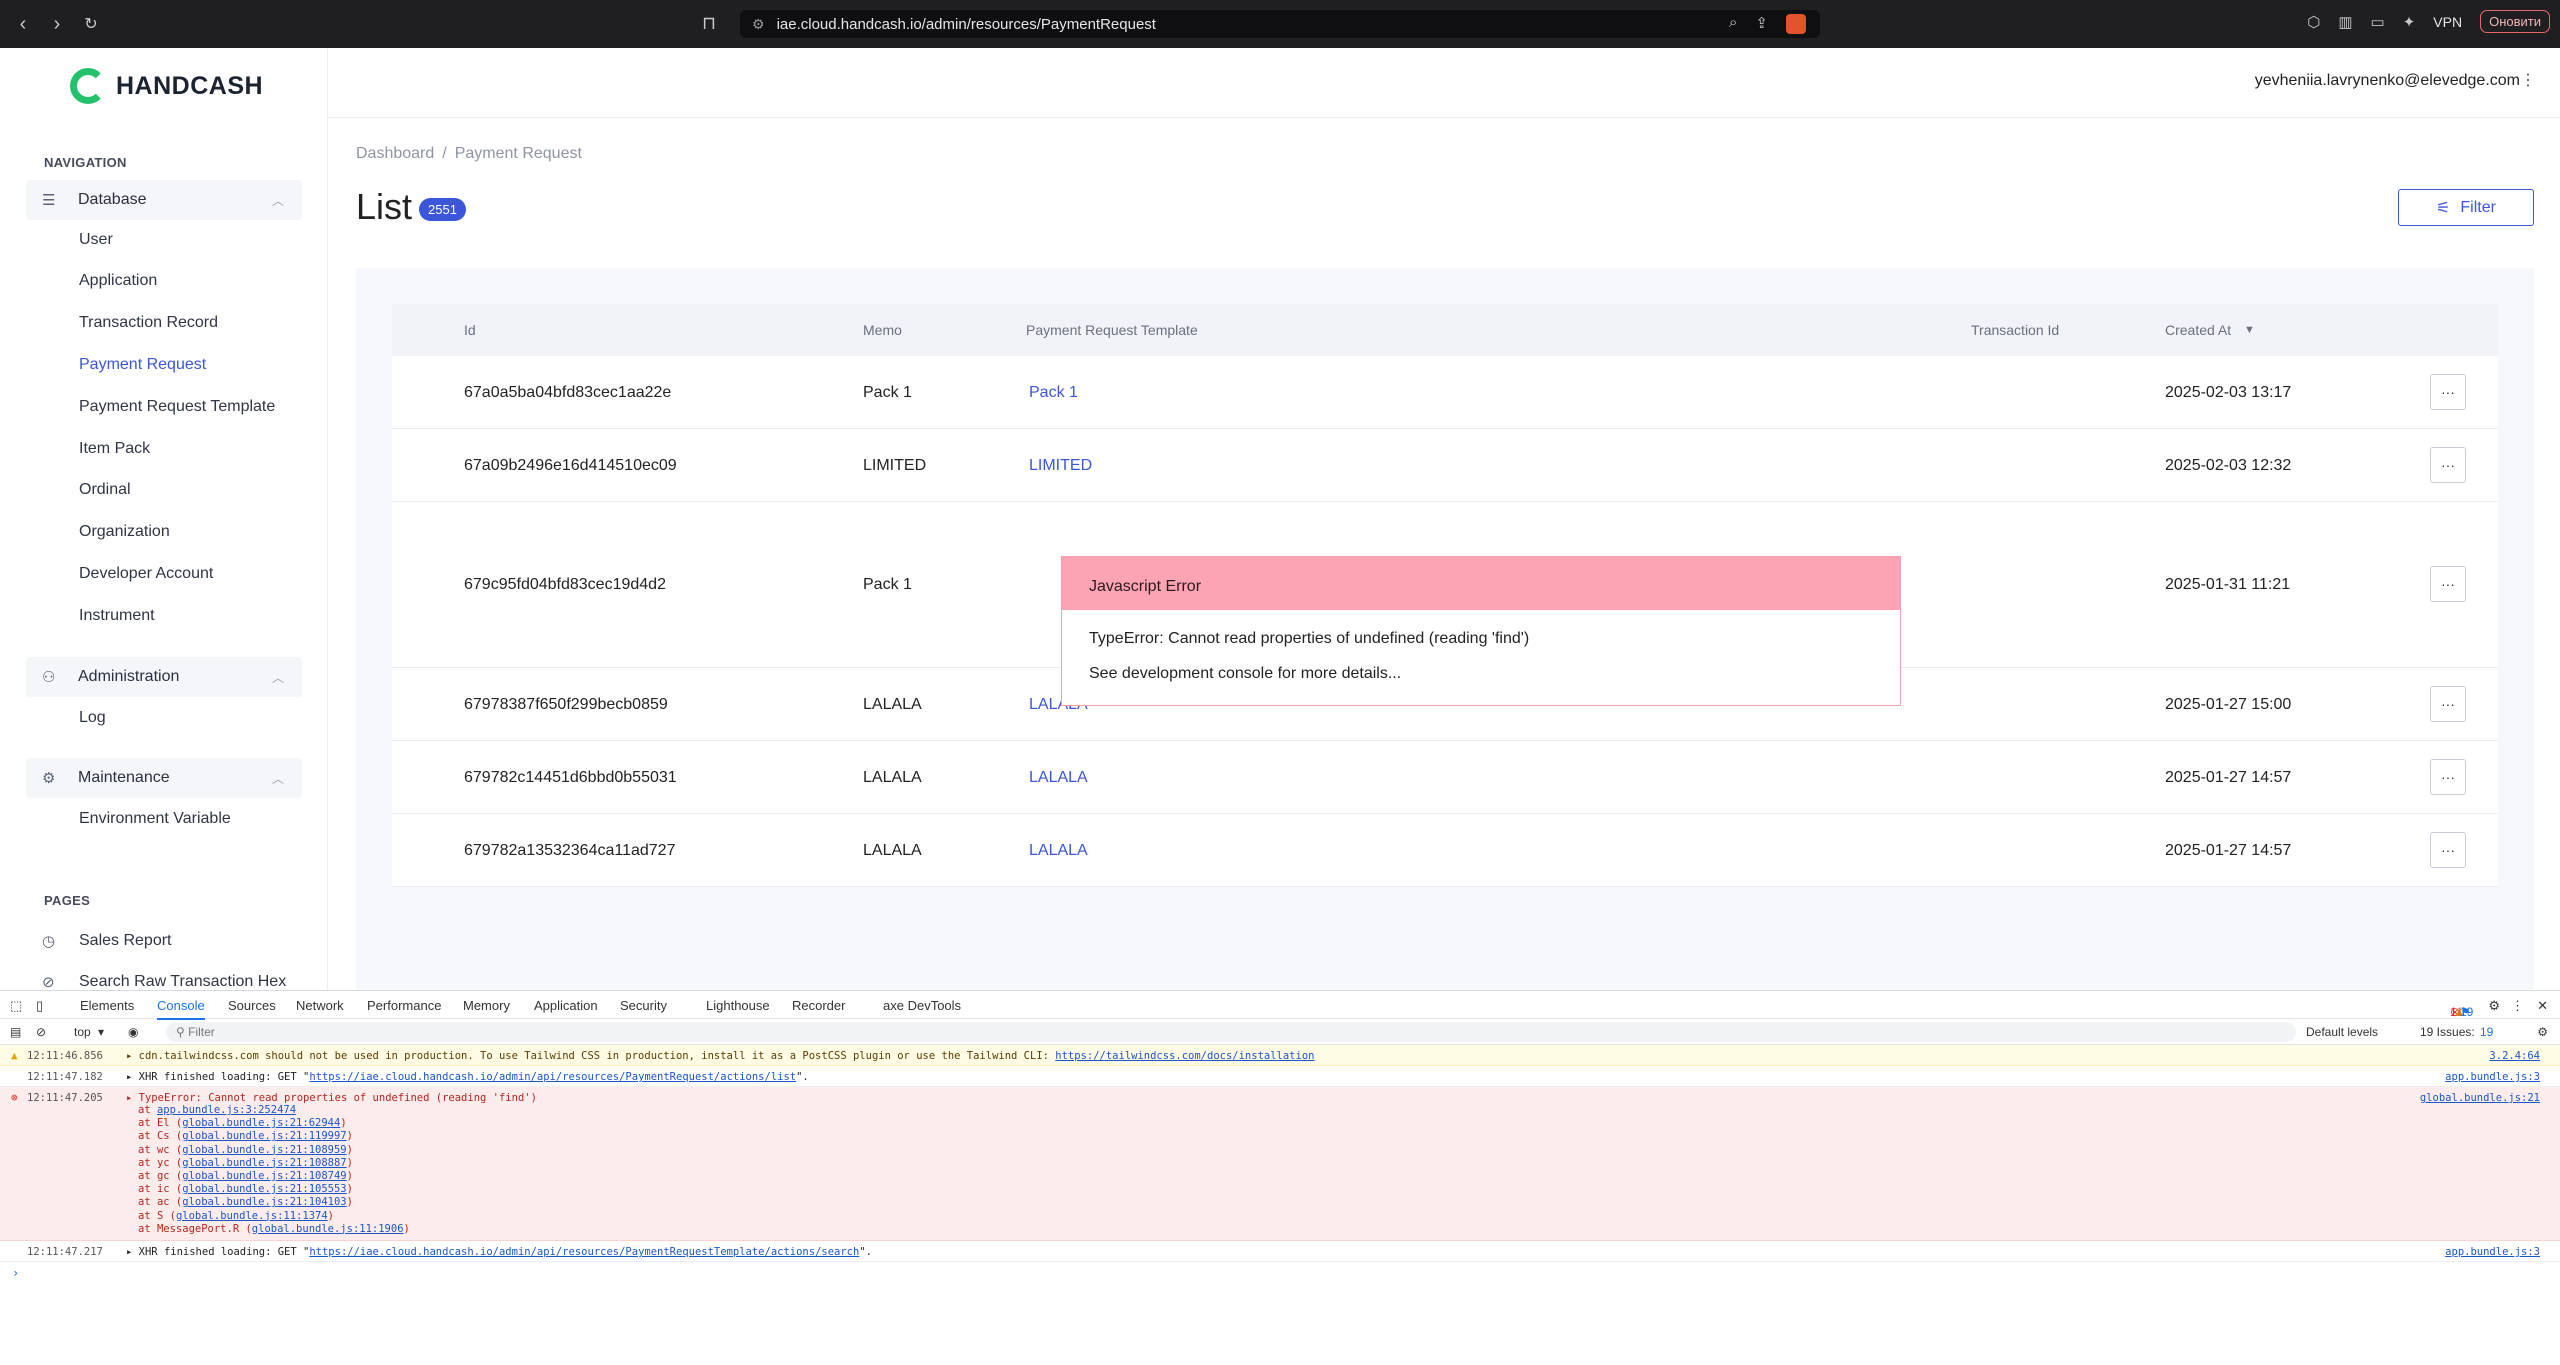 The height and width of the screenshot is (1365, 2560). Describe the element at coordinates (2409, 22) in the screenshot. I see `leo-icon: ✦` at that location.